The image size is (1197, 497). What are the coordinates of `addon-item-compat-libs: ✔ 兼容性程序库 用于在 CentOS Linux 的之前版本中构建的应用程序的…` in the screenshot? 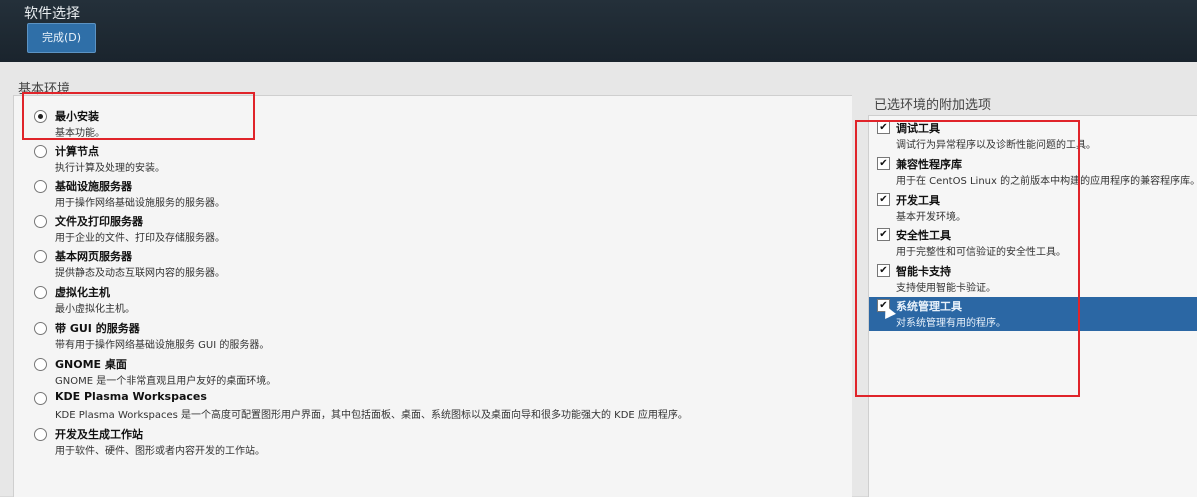 It's located at (1033, 172).